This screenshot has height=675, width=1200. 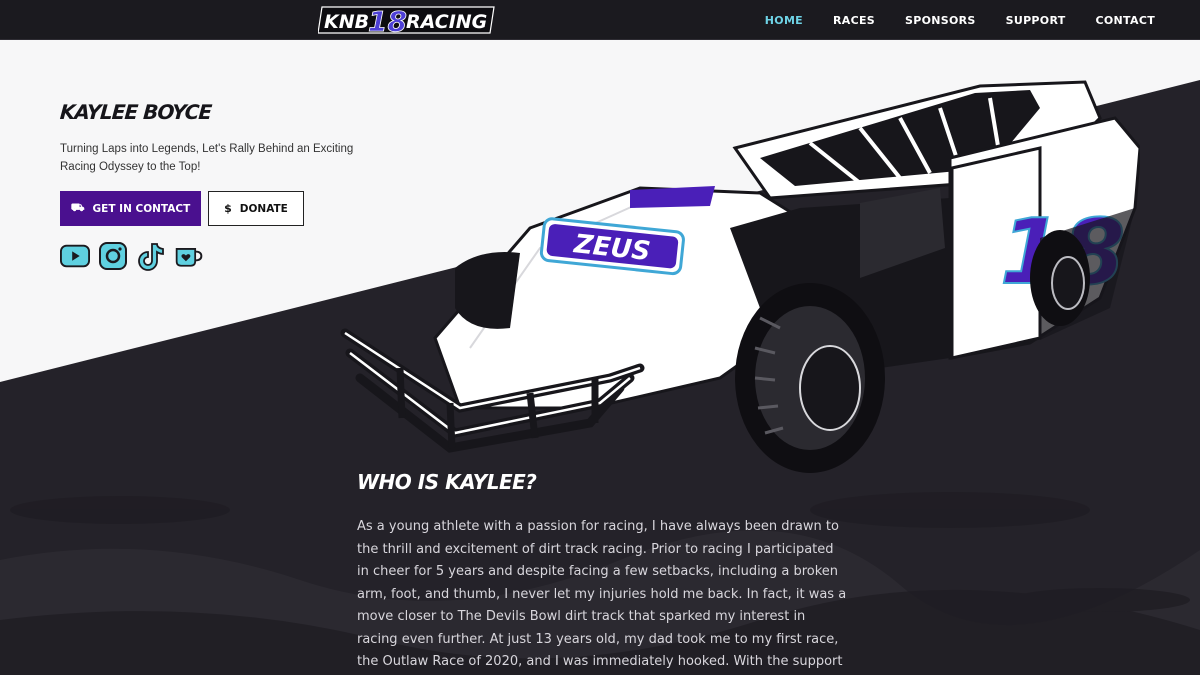 I want to click on logo-left-text: KNB, so click(x=346, y=22).